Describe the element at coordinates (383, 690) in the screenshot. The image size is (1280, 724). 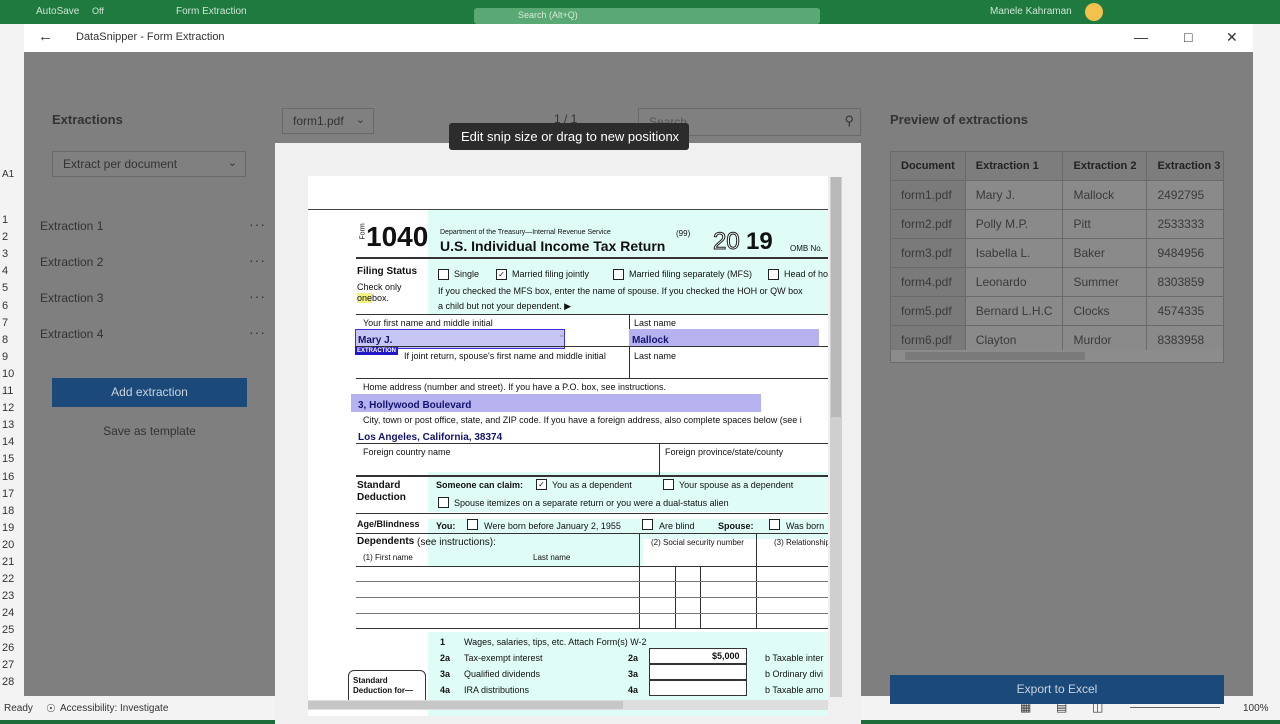
I see `std-deduction-for-b: Deduction for—` at that location.